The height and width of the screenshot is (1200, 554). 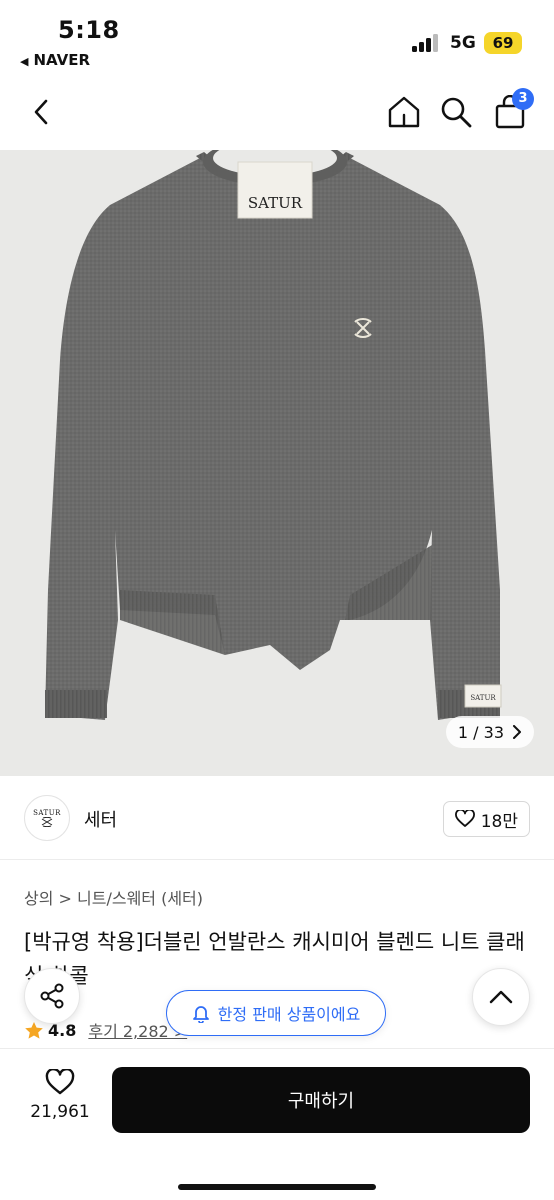 What do you see at coordinates (100, 819) in the screenshot?
I see `shop-name: 세터` at bounding box center [100, 819].